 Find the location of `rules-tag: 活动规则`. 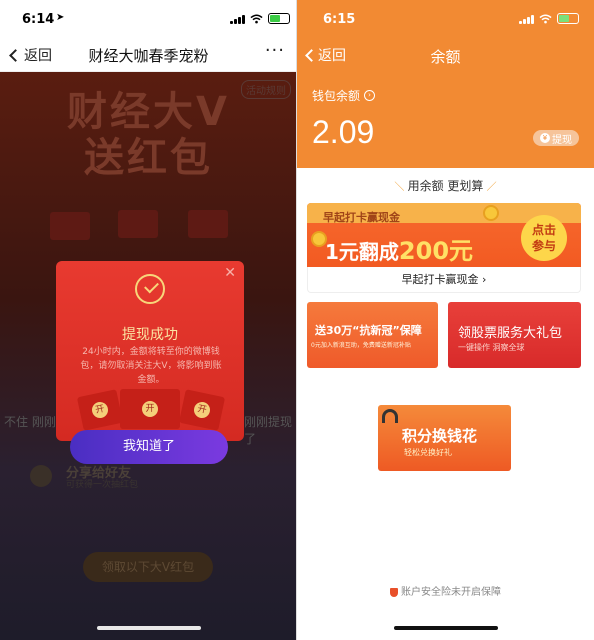

rules-tag: 活动规则 is located at coordinates (266, 89).